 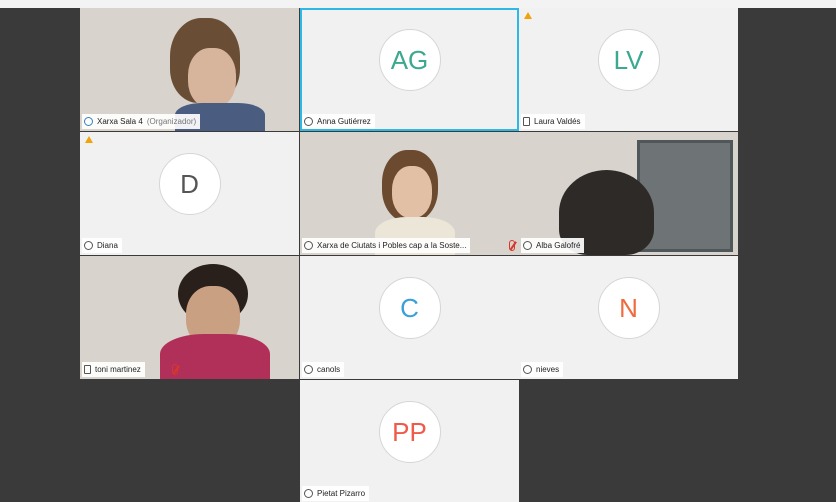 I want to click on participant-name-bar: Diana, so click(x=102, y=245).